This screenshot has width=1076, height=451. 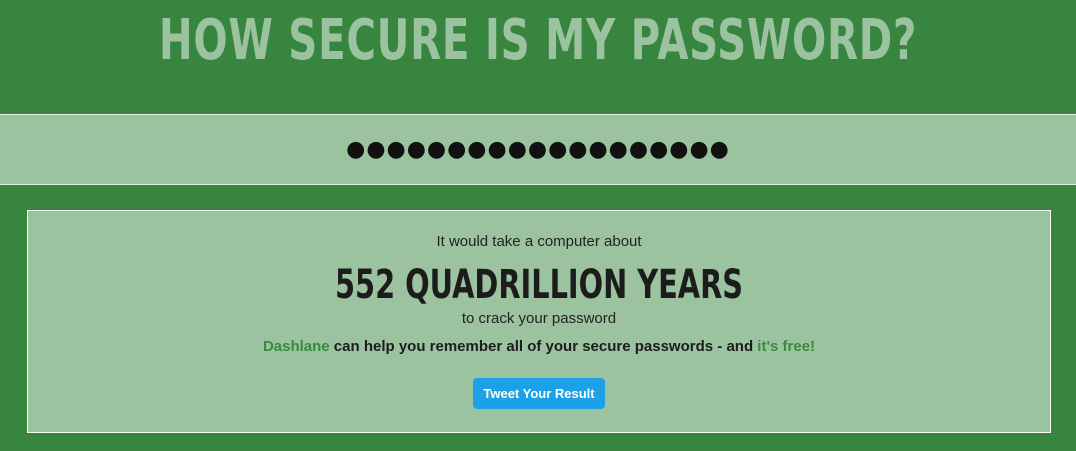 I want to click on page-title: HOW SECURE IS MY PASSWORD?, so click(x=538, y=40).